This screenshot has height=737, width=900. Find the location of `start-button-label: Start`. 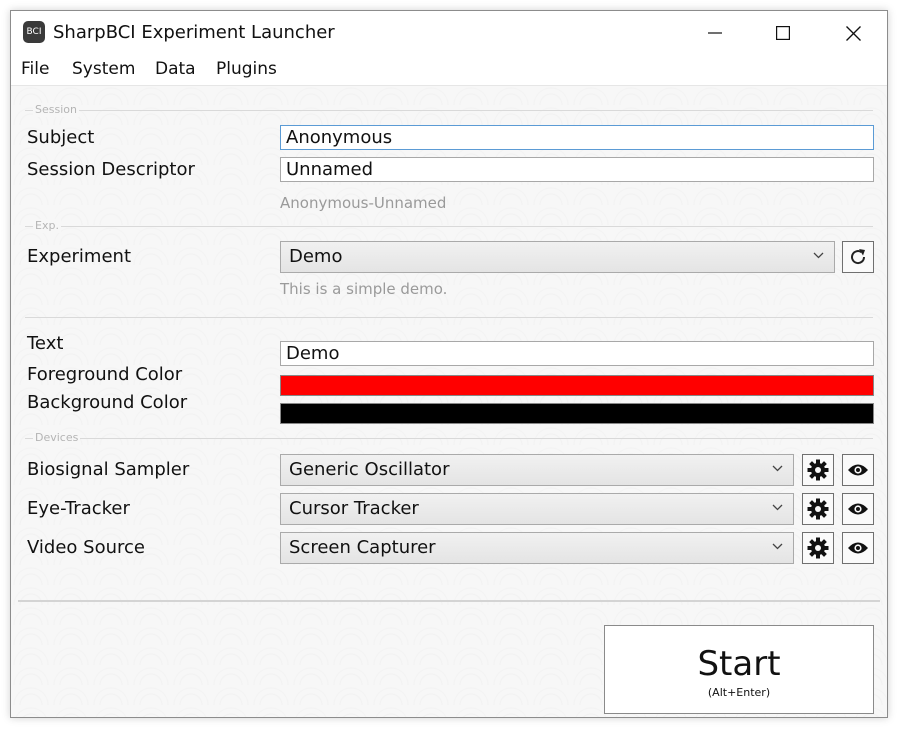

start-button-label: Start is located at coordinates (739, 664).